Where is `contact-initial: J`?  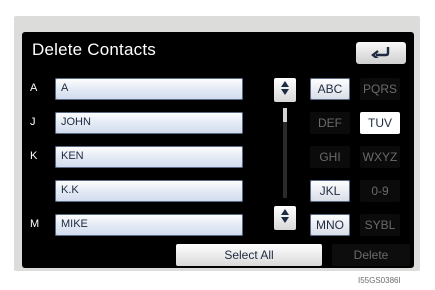
contact-initial: J is located at coordinates (33, 122).